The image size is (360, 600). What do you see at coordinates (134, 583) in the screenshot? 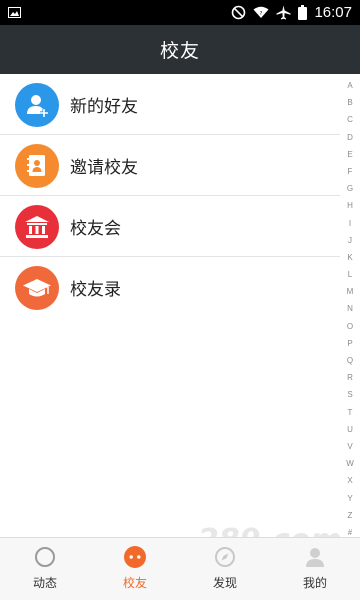
I see `tab-label: 校友` at bounding box center [134, 583].